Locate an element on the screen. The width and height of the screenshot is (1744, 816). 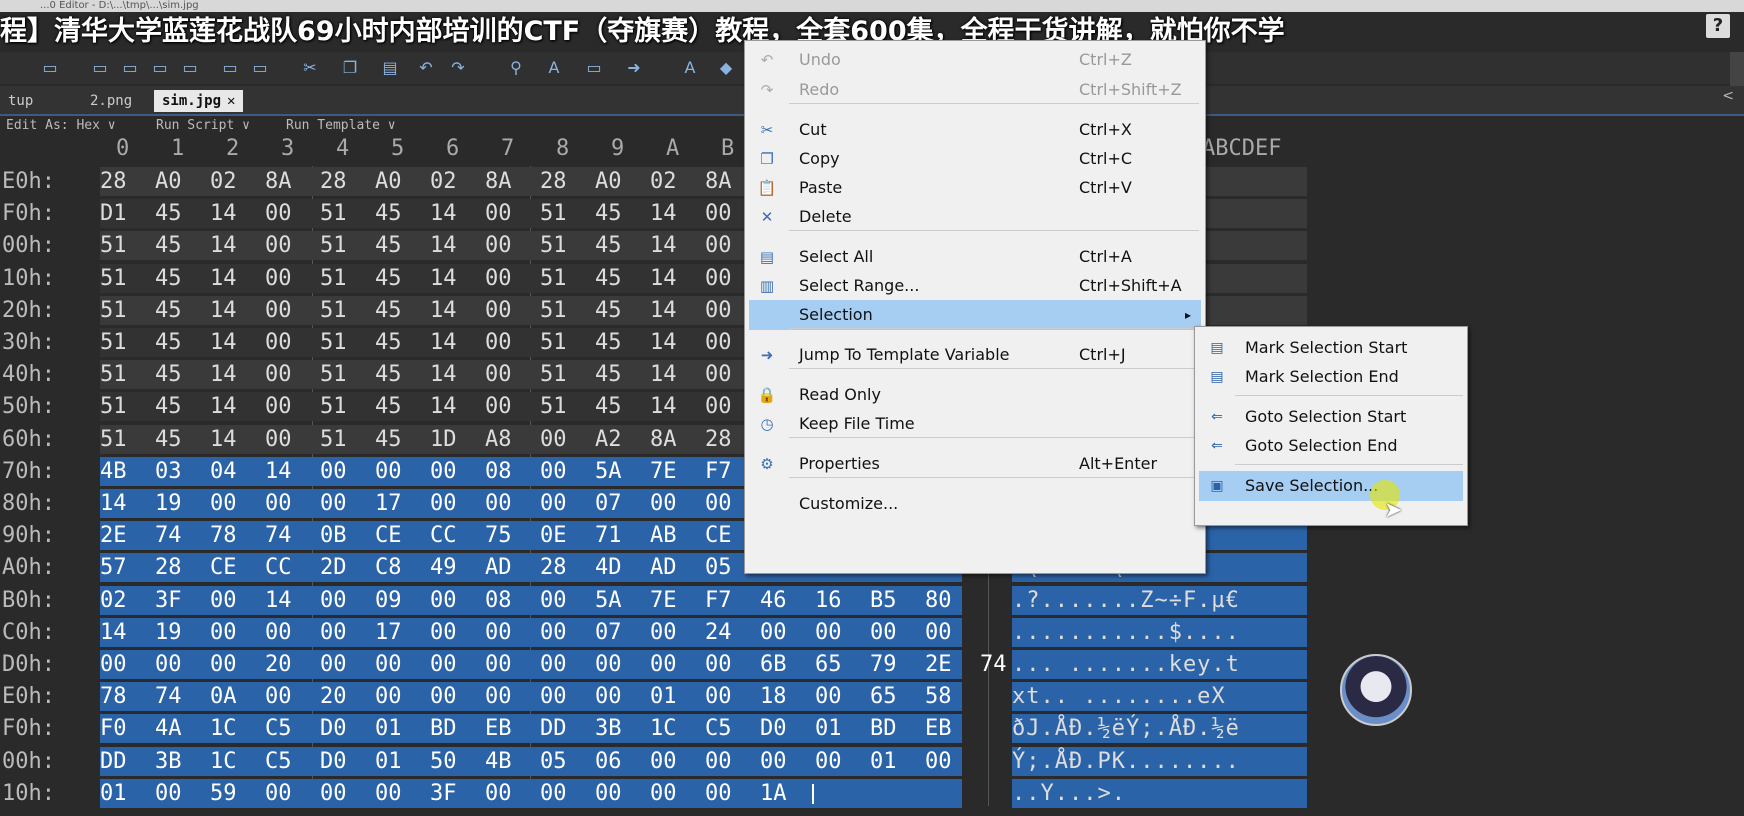
close-icon: ✕ is located at coordinates (231, 101).